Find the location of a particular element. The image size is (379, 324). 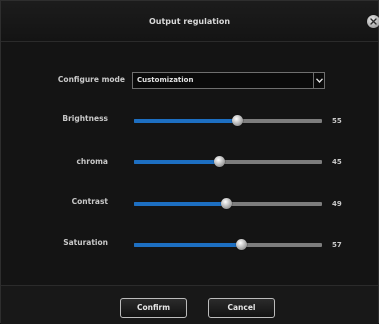

configure-mode-select: Customization is located at coordinates (228, 80).